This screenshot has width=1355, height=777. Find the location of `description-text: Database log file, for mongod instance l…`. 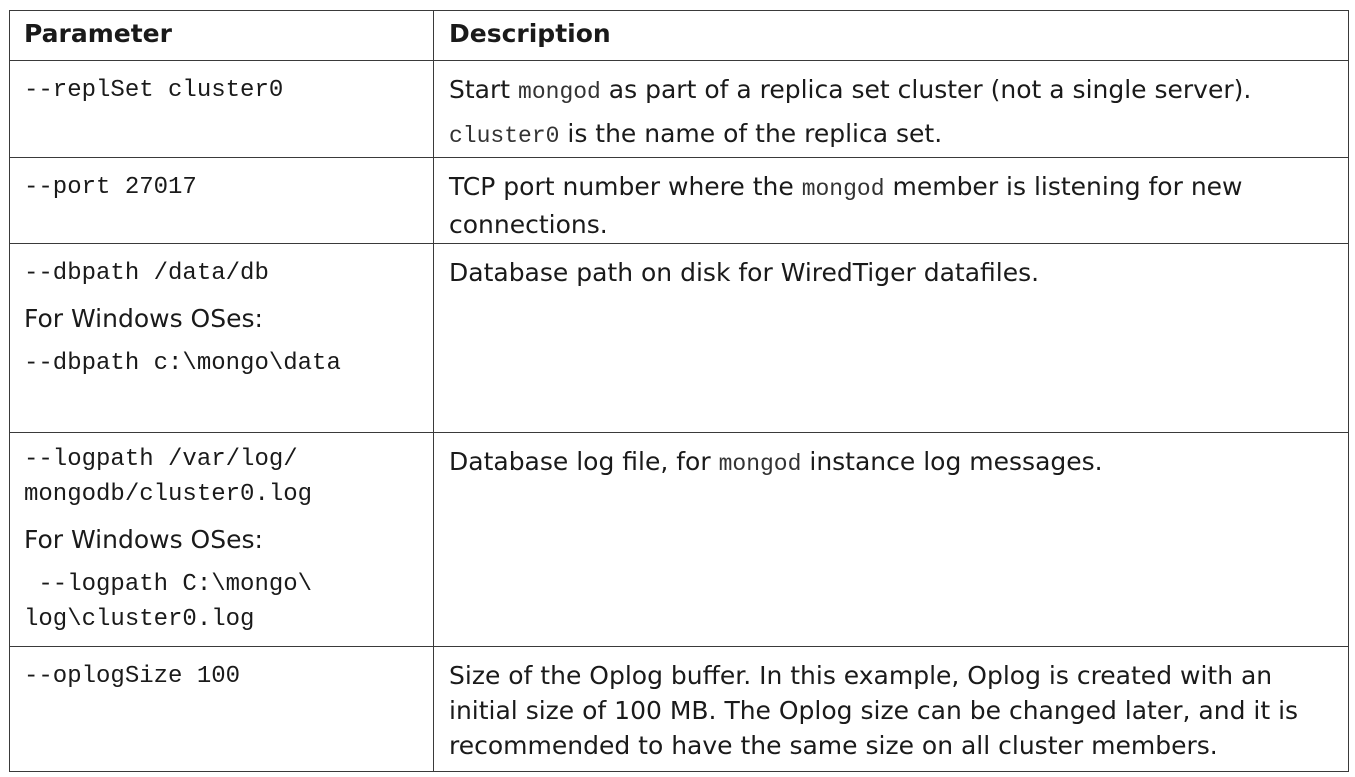

description-text: Database log file, for mongod instance l… is located at coordinates (776, 462).